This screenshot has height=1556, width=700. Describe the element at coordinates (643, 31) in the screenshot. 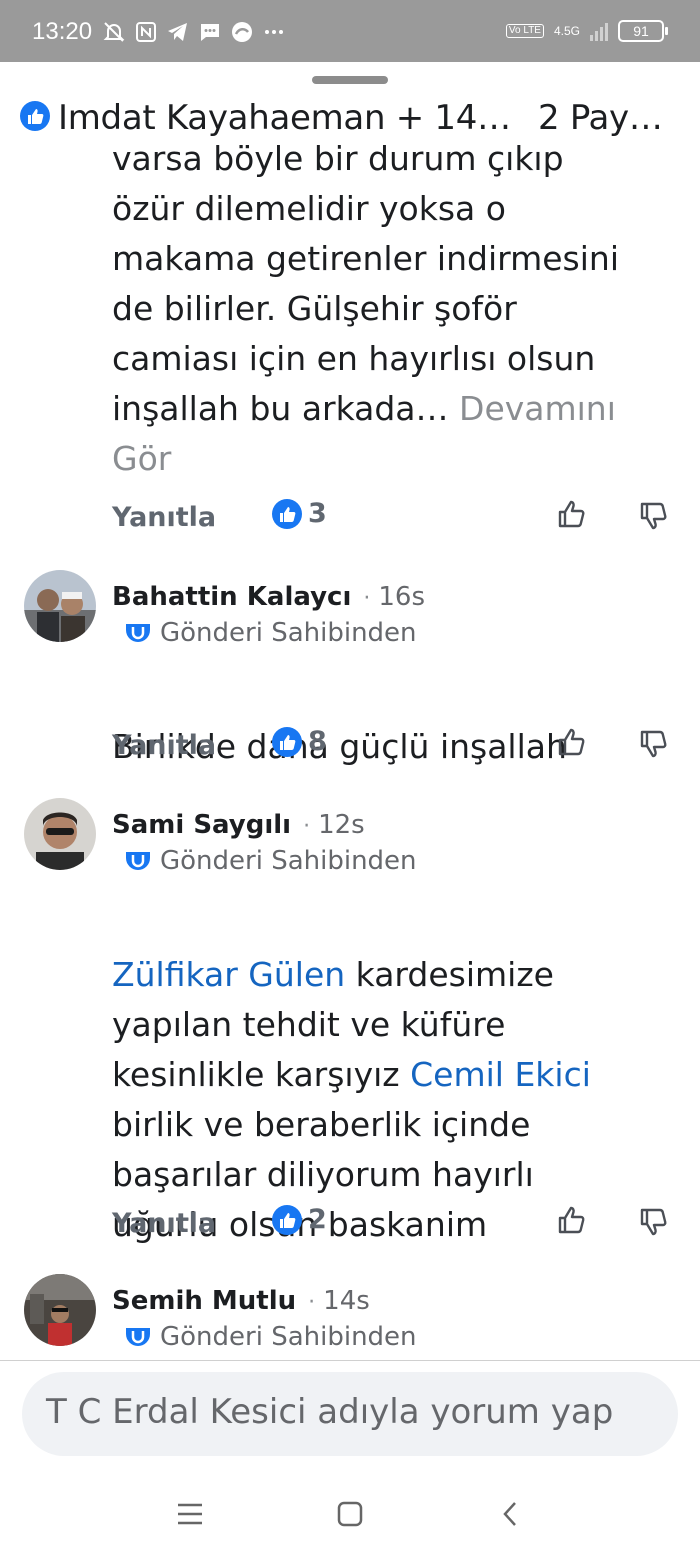

I see `battery-icon: 91` at that location.